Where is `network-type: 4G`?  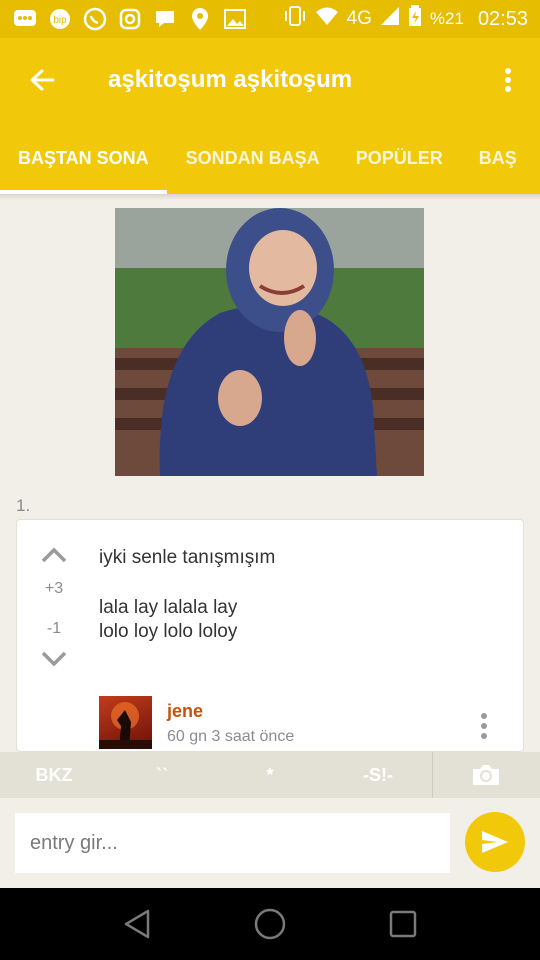 network-type: 4G is located at coordinates (359, 18).